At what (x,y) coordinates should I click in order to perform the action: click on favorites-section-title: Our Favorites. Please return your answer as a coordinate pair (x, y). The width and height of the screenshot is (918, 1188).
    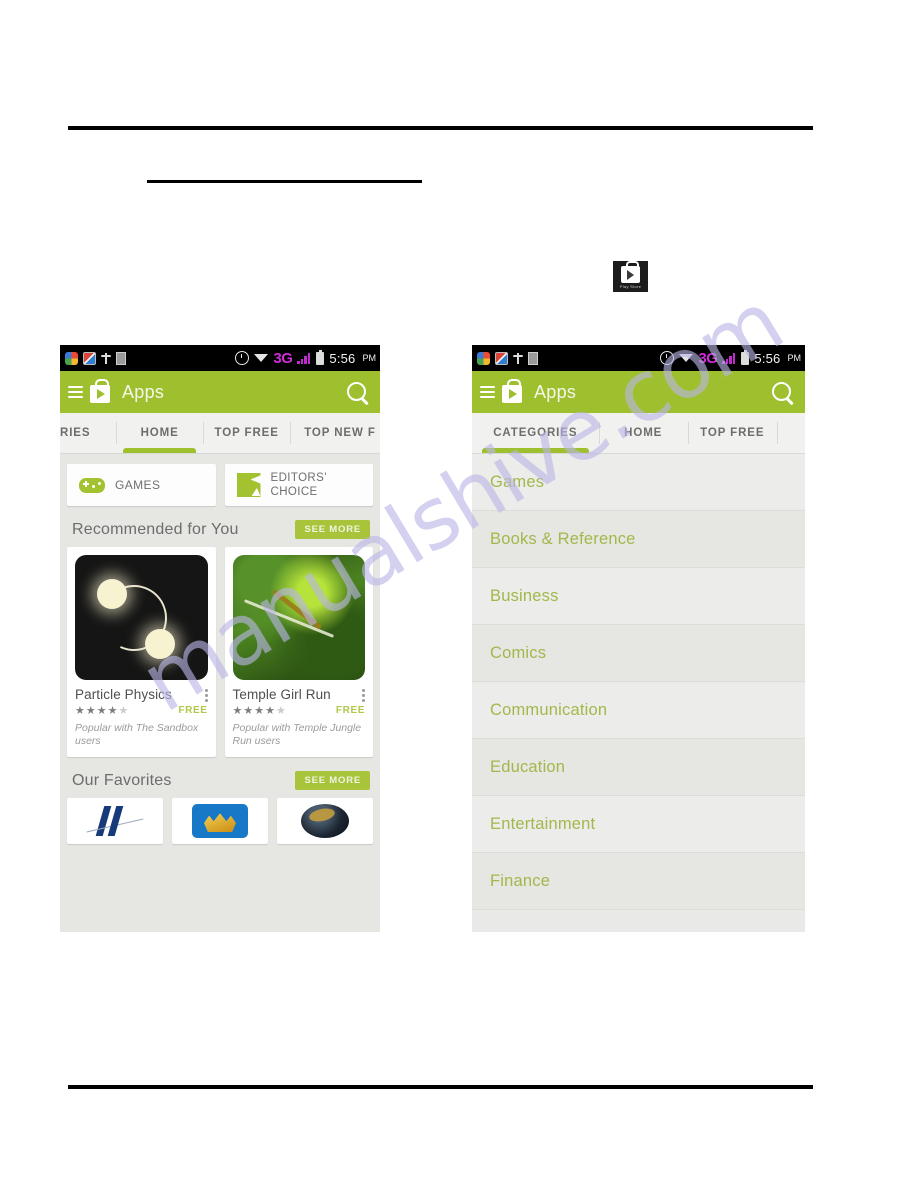
    Looking at the image, I should click on (122, 780).